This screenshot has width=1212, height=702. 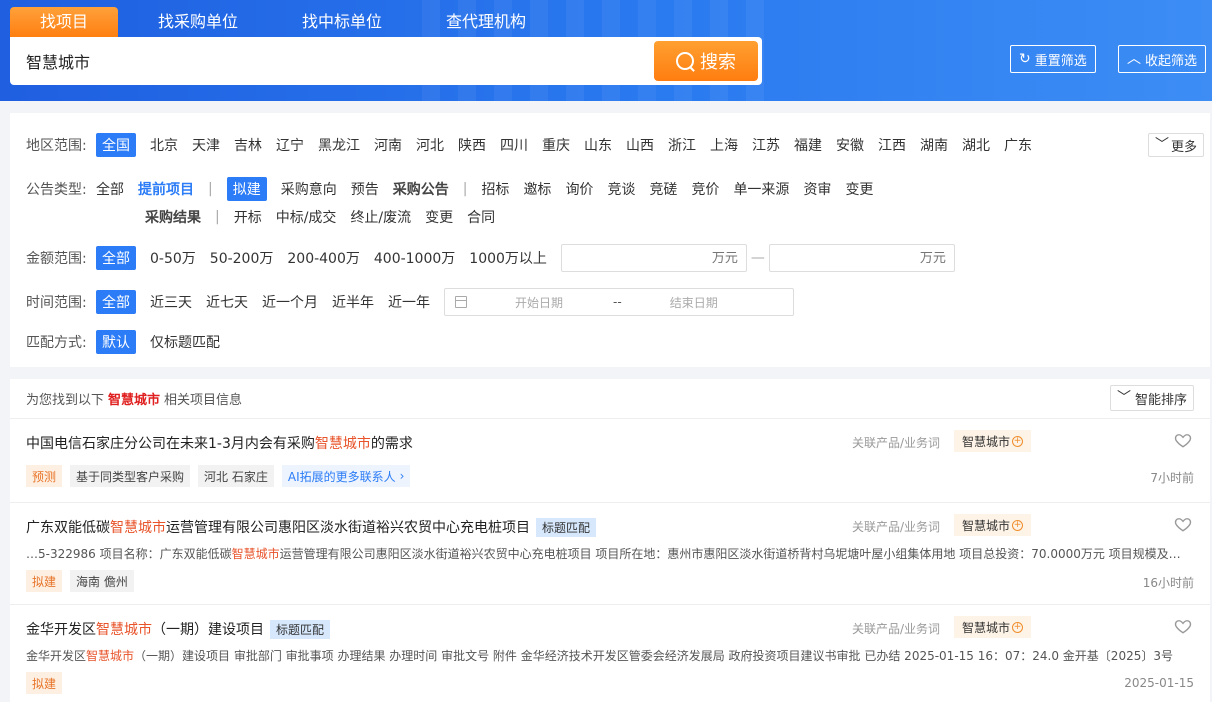 I want to click on region-option: 北京, so click(x=164, y=145).